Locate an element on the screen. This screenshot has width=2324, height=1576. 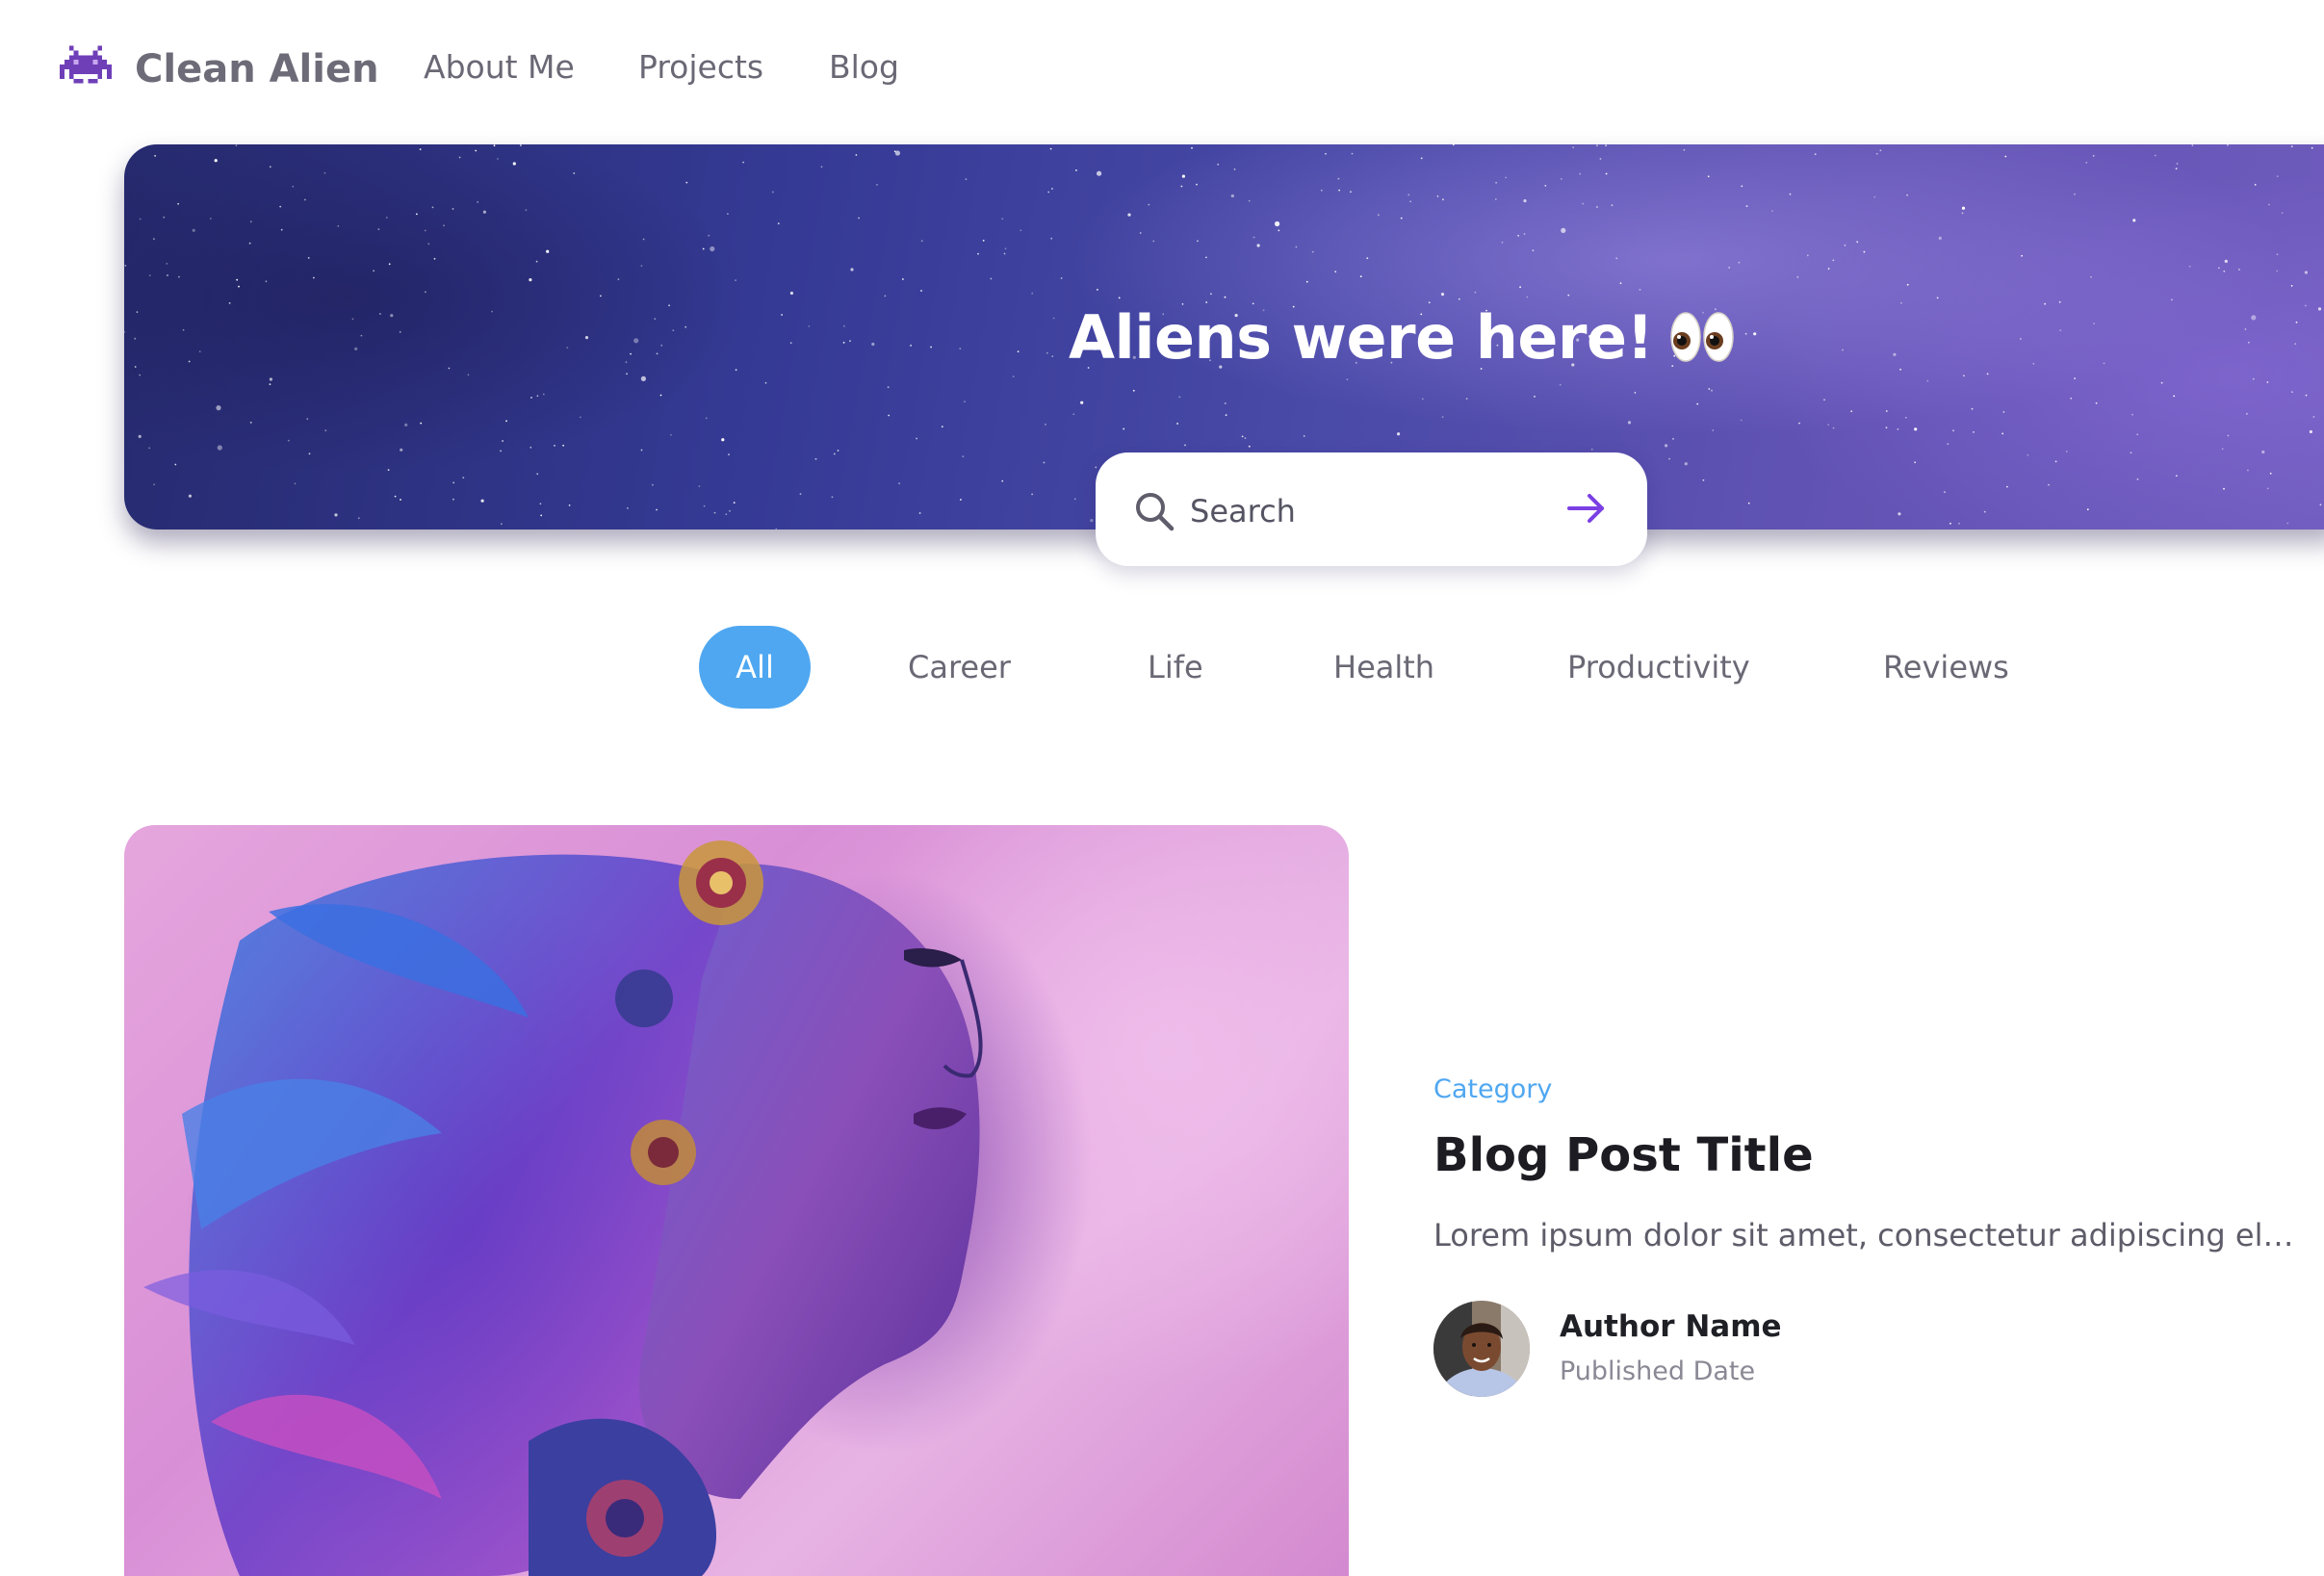
search-bar is located at coordinates (1371, 509).